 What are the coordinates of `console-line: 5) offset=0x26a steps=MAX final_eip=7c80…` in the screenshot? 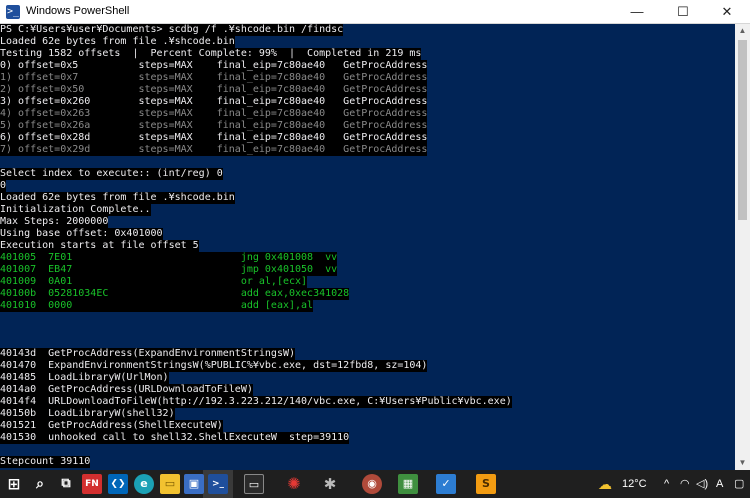 It's located at (214, 126).